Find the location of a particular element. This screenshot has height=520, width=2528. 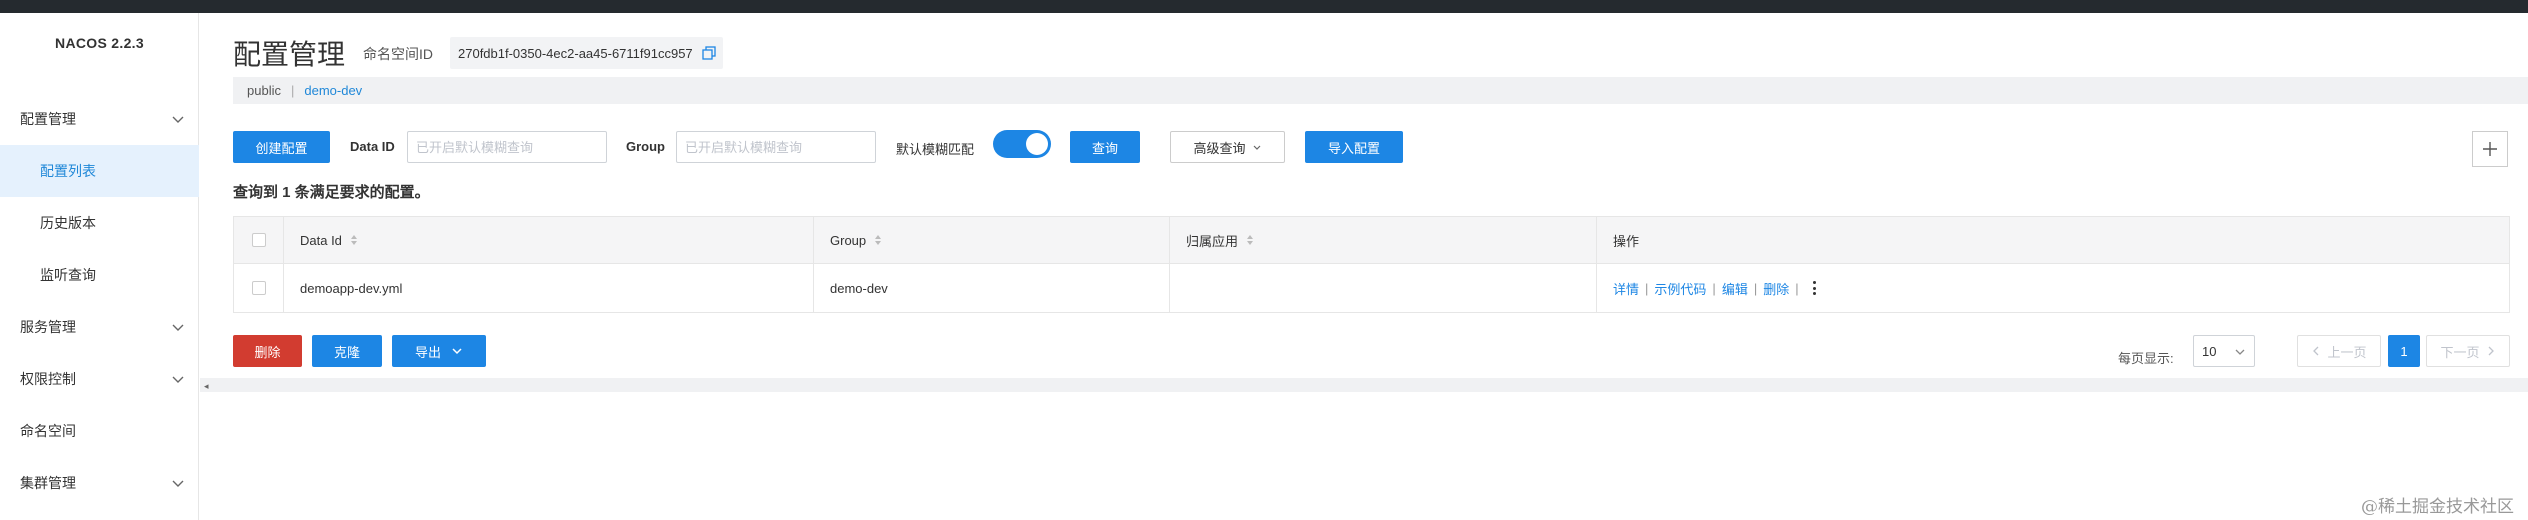

row-checkbox is located at coordinates (258, 288).